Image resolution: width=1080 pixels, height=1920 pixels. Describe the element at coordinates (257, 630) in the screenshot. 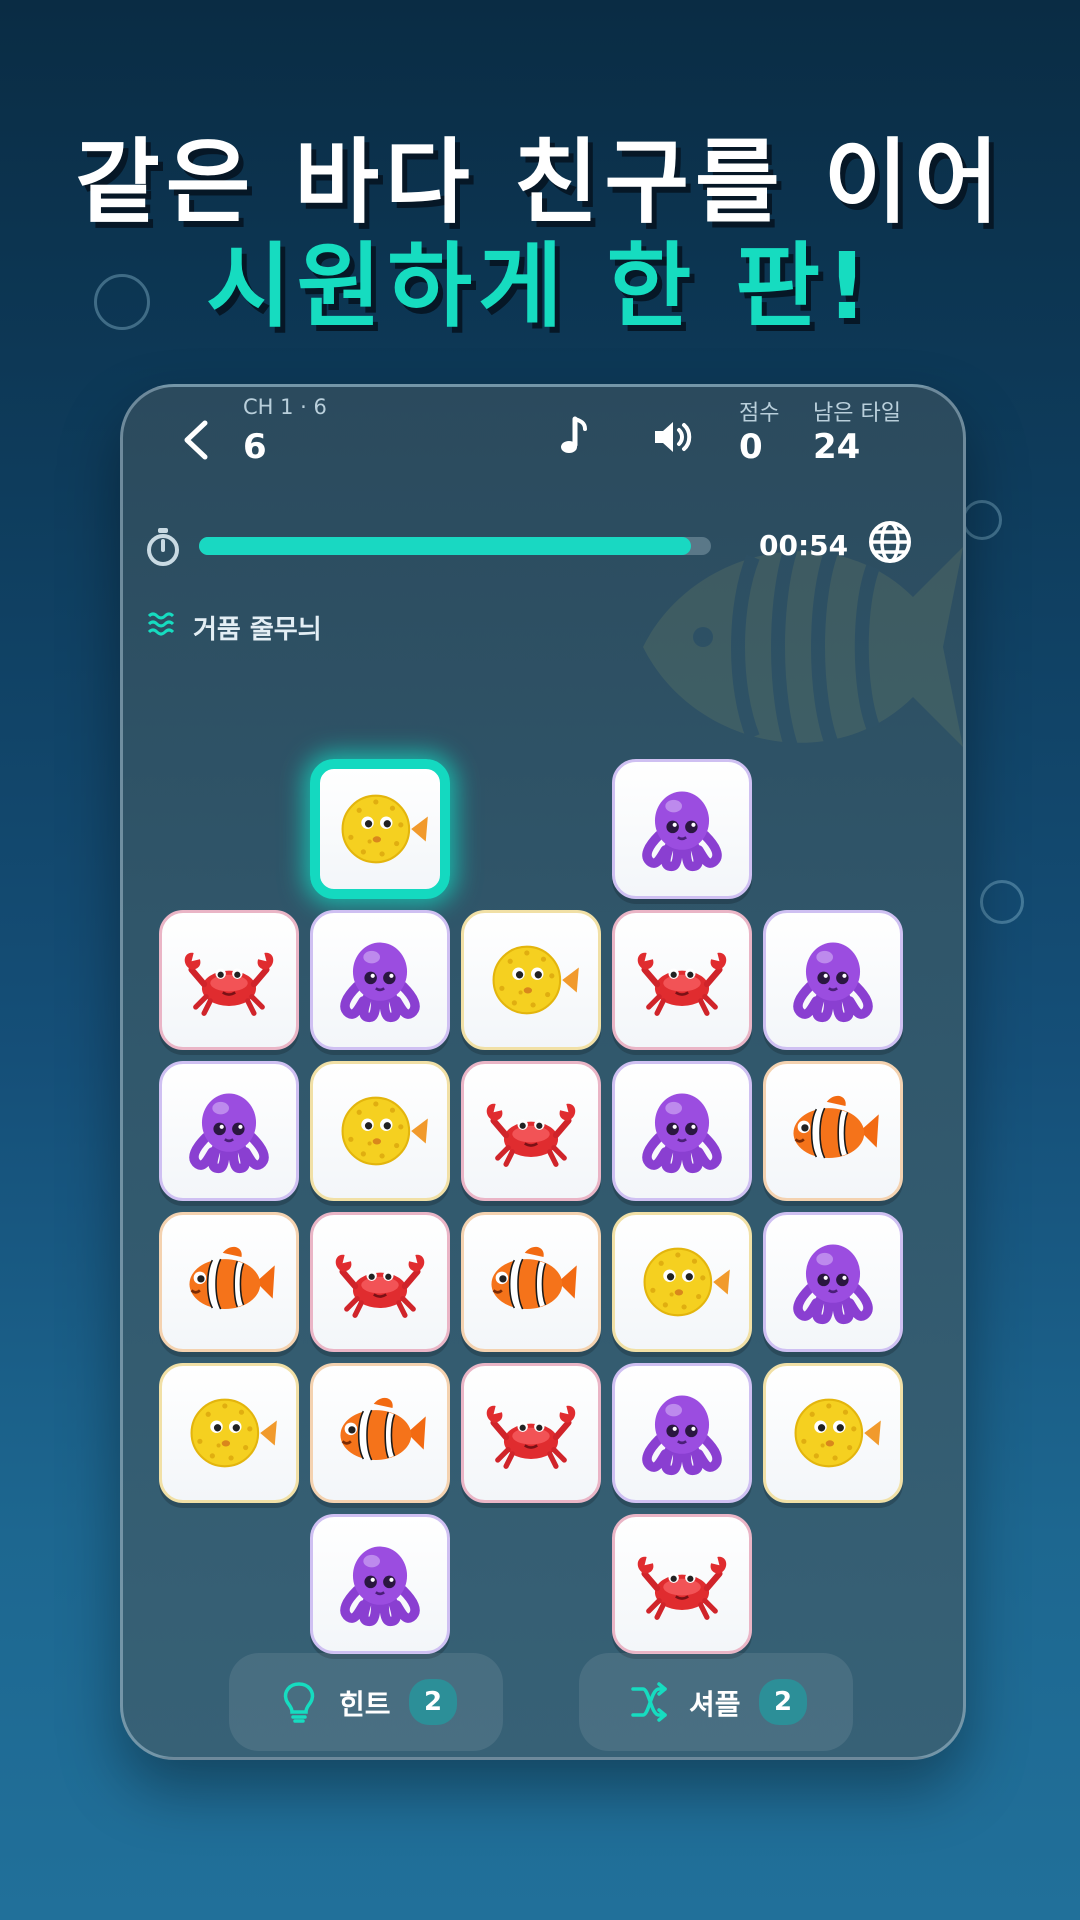

I see `level-name: 거품 줄무늬` at that location.